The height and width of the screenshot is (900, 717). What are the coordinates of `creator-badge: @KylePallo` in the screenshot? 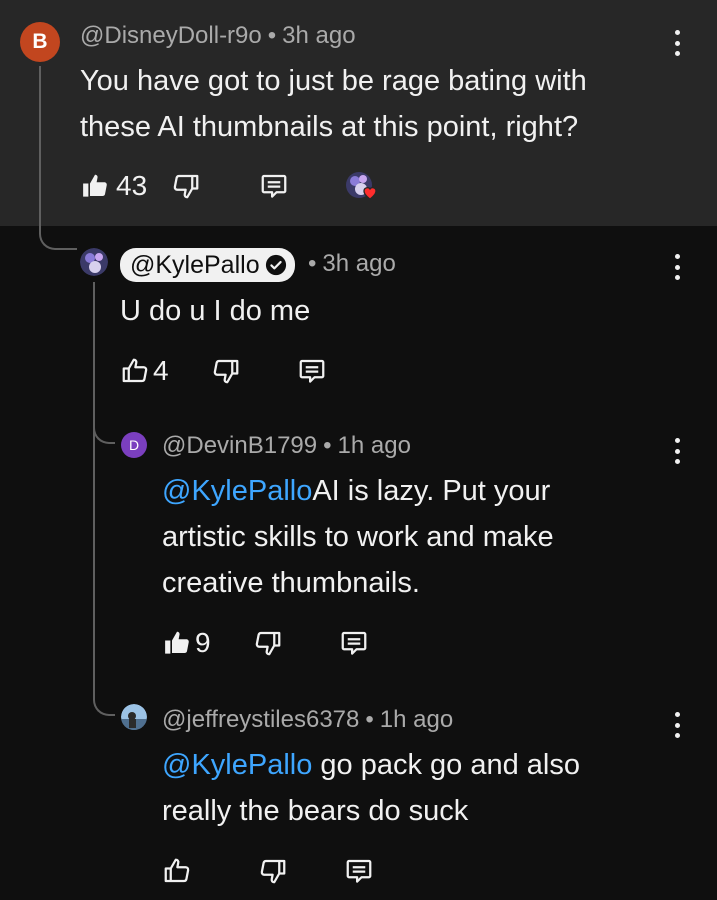 It's located at (207, 265).